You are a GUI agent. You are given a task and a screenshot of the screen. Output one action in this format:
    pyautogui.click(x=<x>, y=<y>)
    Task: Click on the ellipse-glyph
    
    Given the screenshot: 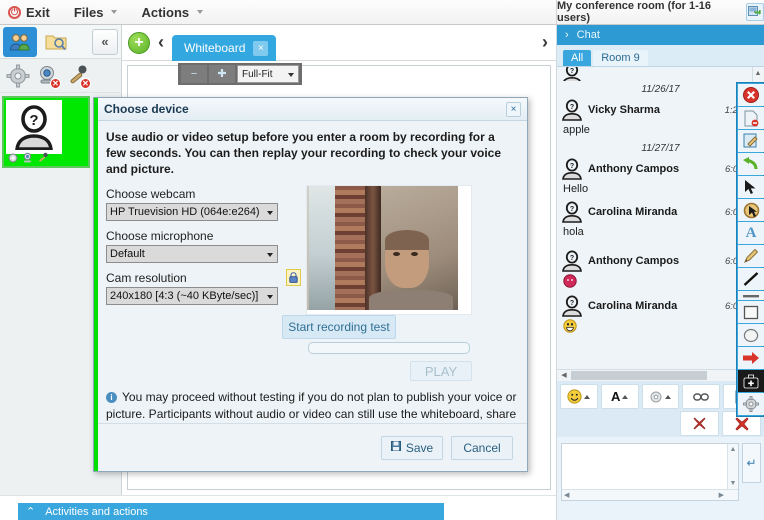 What is the action you would take?
    pyautogui.click(x=751, y=335)
    